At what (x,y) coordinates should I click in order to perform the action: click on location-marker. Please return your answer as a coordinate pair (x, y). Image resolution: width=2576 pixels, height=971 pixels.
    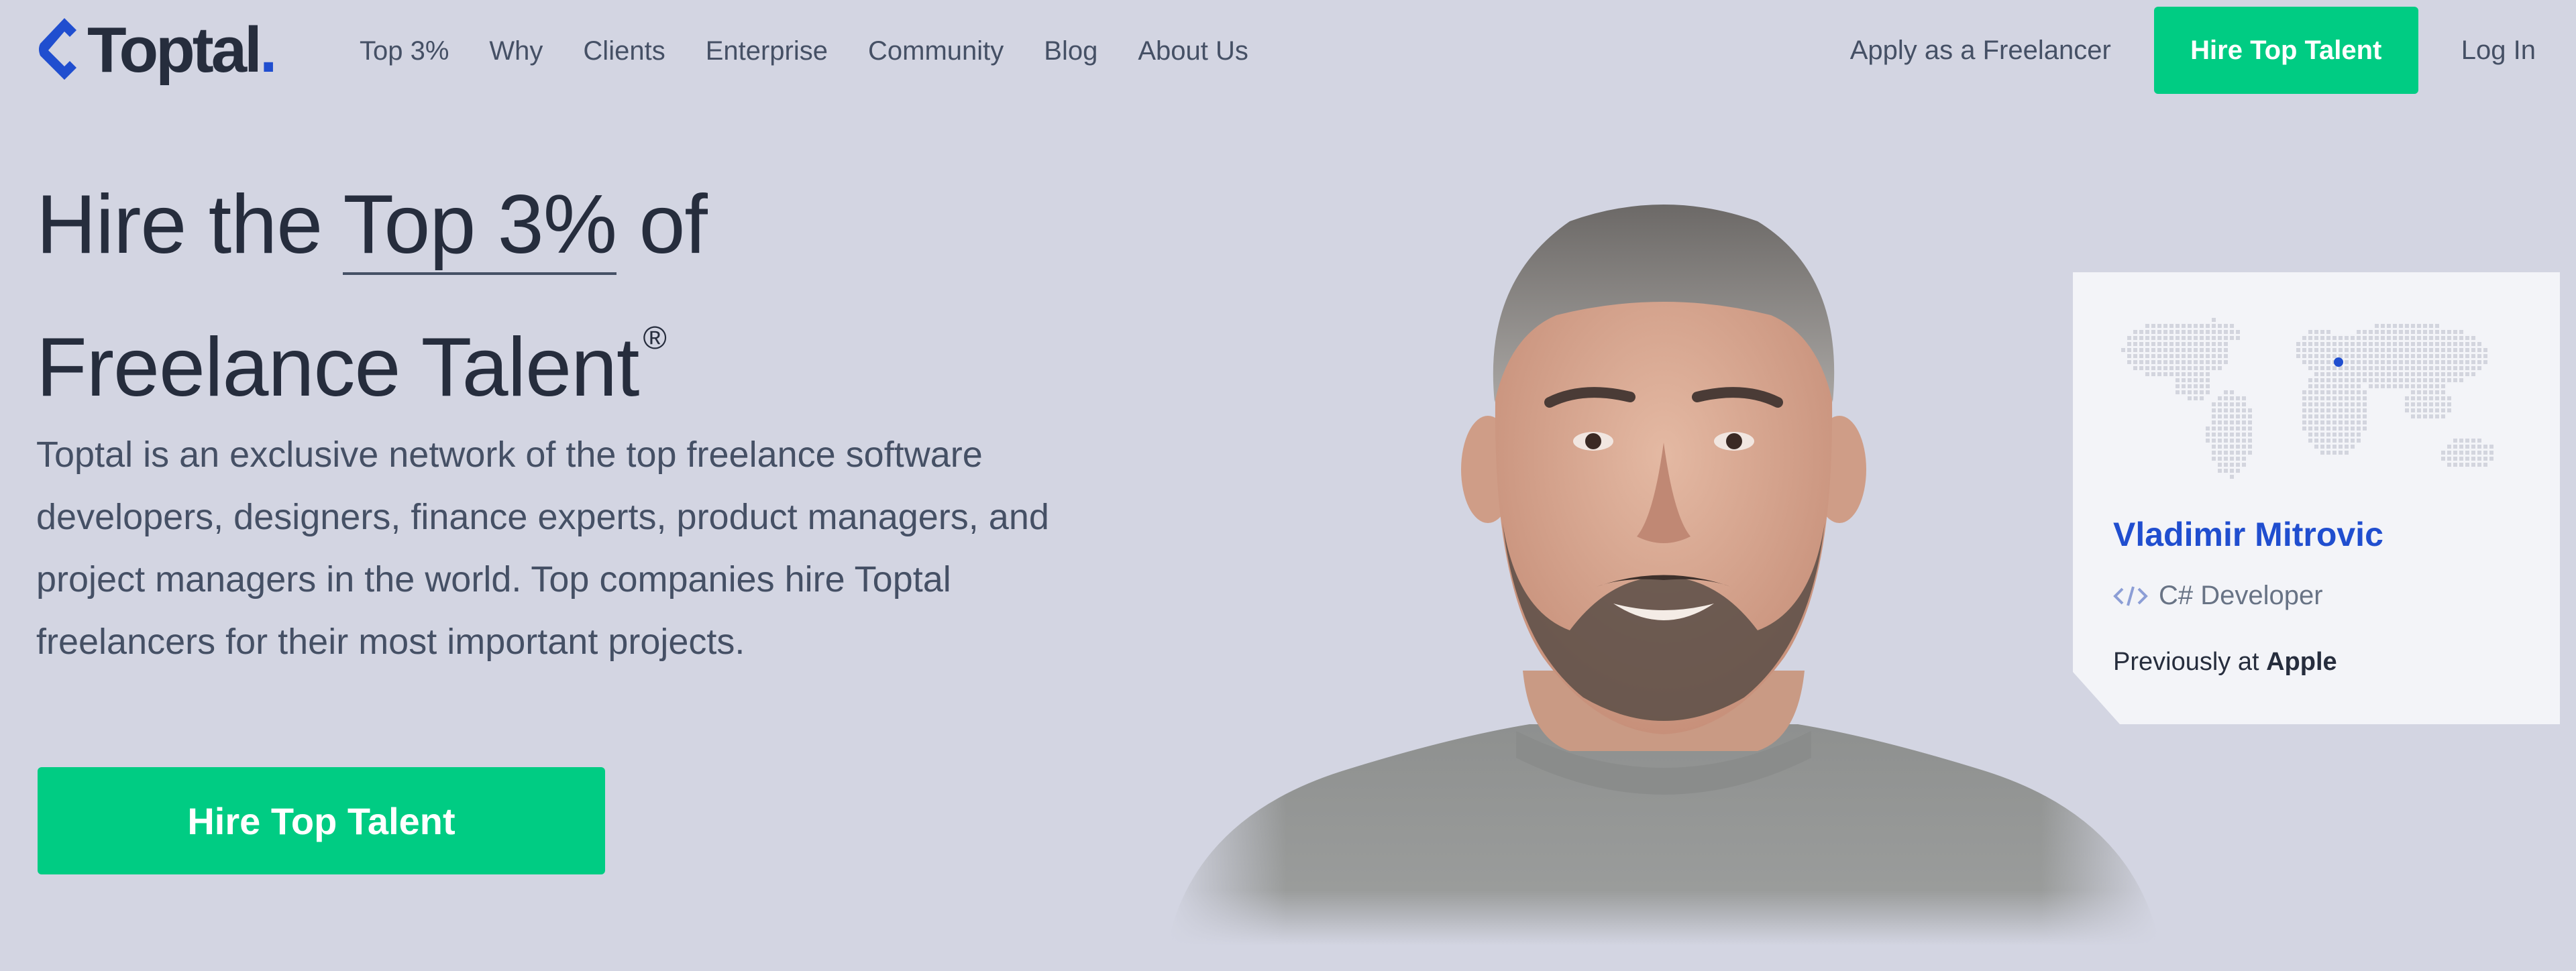
    Looking at the image, I should click on (2338, 362).